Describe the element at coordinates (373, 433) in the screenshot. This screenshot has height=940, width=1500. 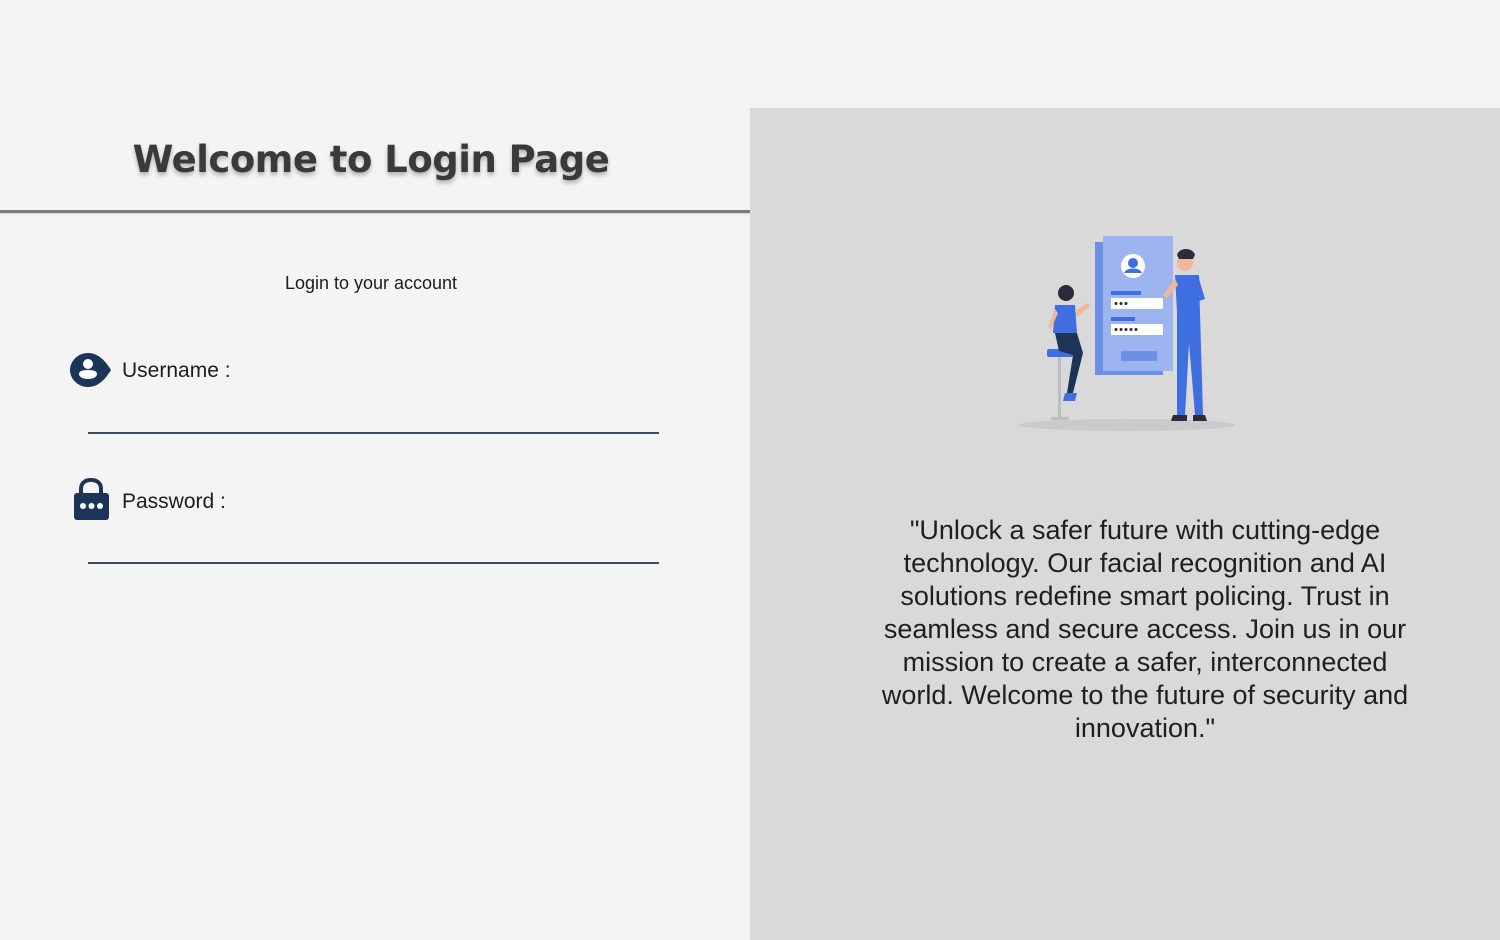
I see `username-underline` at that location.